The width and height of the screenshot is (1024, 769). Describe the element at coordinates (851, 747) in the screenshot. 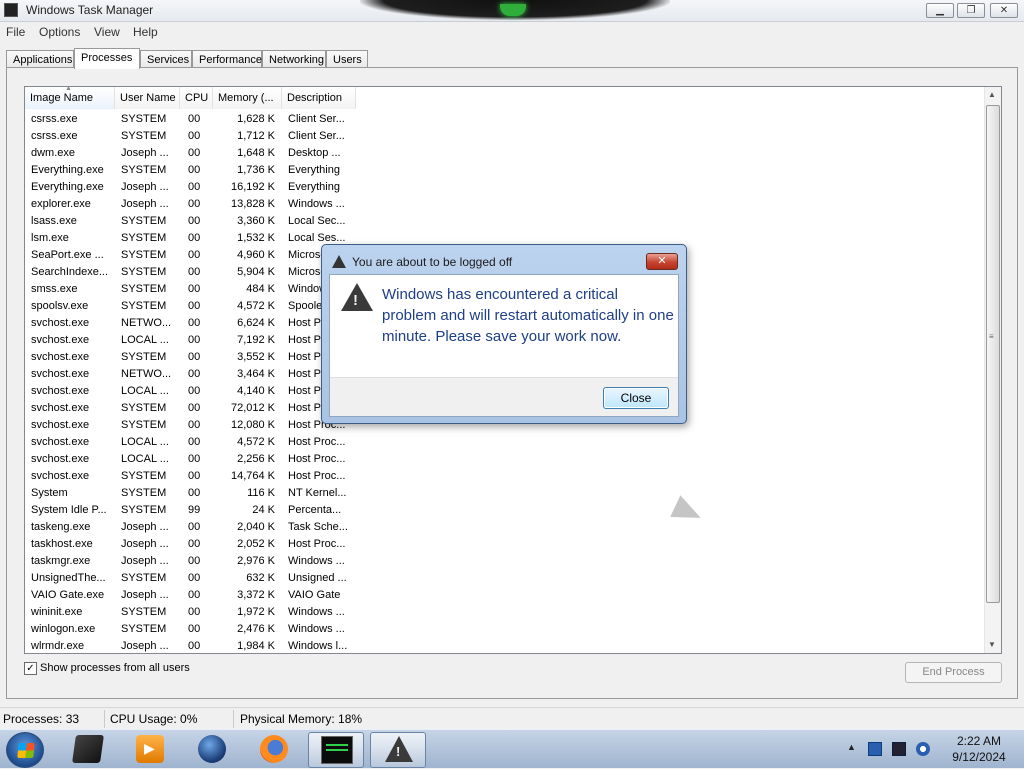

I see `tray-expand-icon: ▲` at that location.